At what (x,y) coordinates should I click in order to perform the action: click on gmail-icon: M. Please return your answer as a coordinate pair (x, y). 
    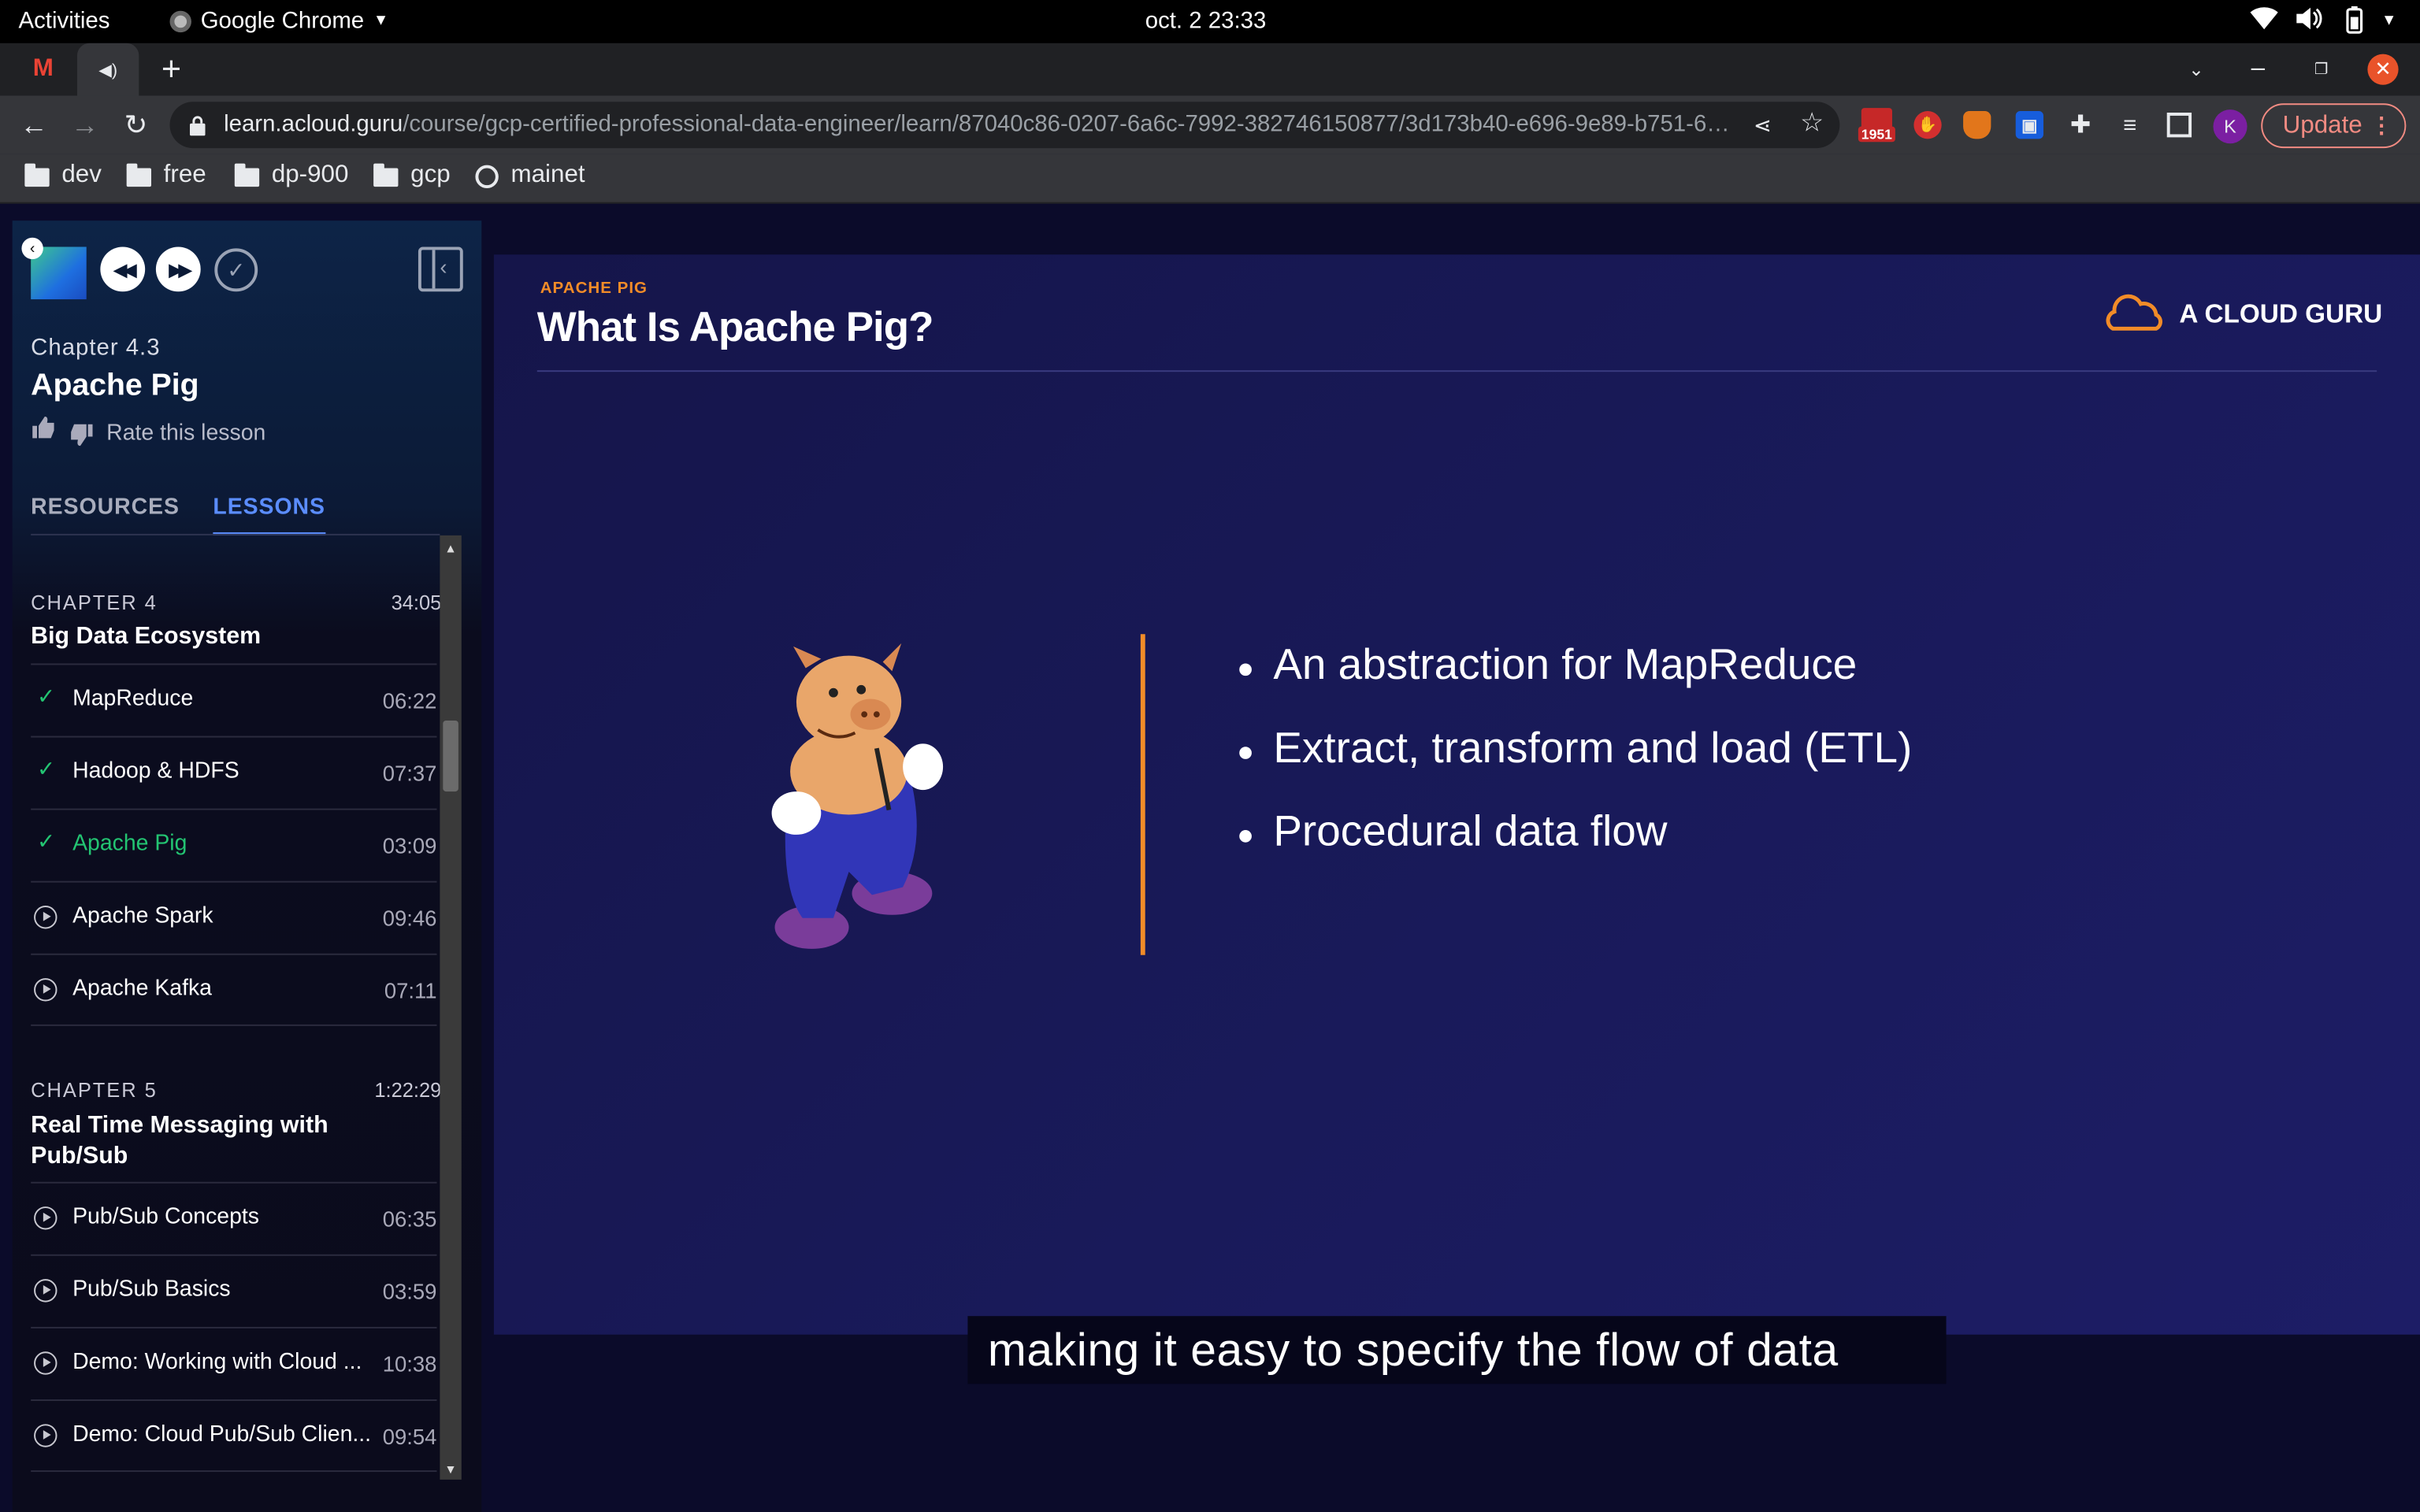
    Looking at the image, I should click on (43, 68).